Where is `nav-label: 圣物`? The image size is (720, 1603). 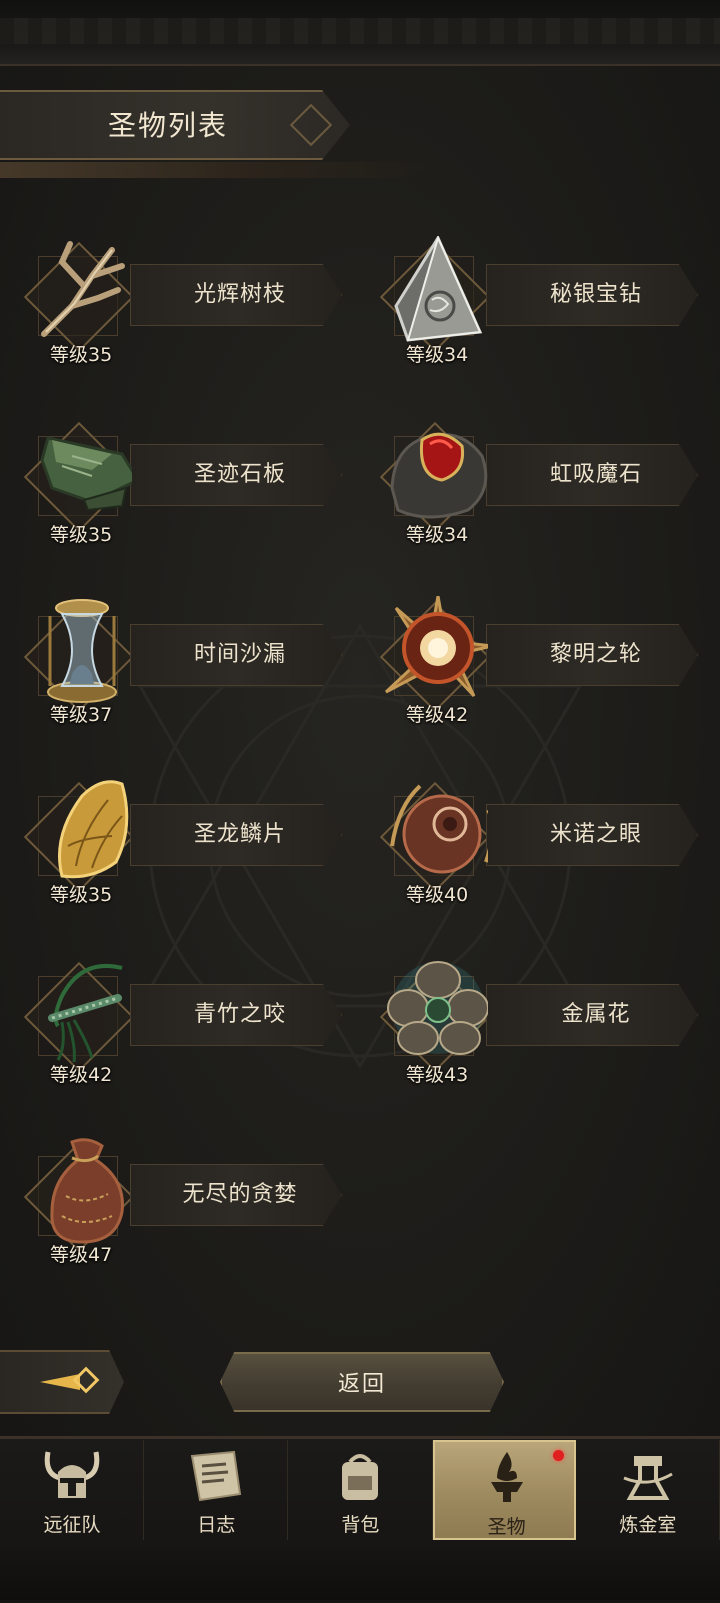
nav-label: 圣物 is located at coordinates (506, 1527).